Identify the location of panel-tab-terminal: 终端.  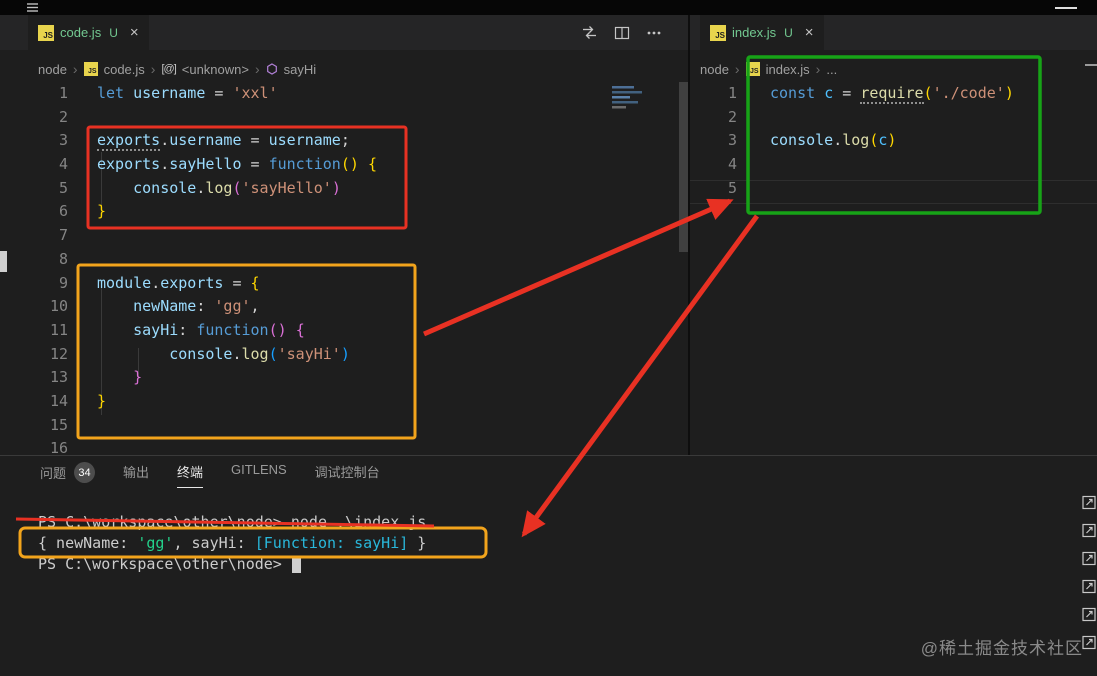
(190, 475).